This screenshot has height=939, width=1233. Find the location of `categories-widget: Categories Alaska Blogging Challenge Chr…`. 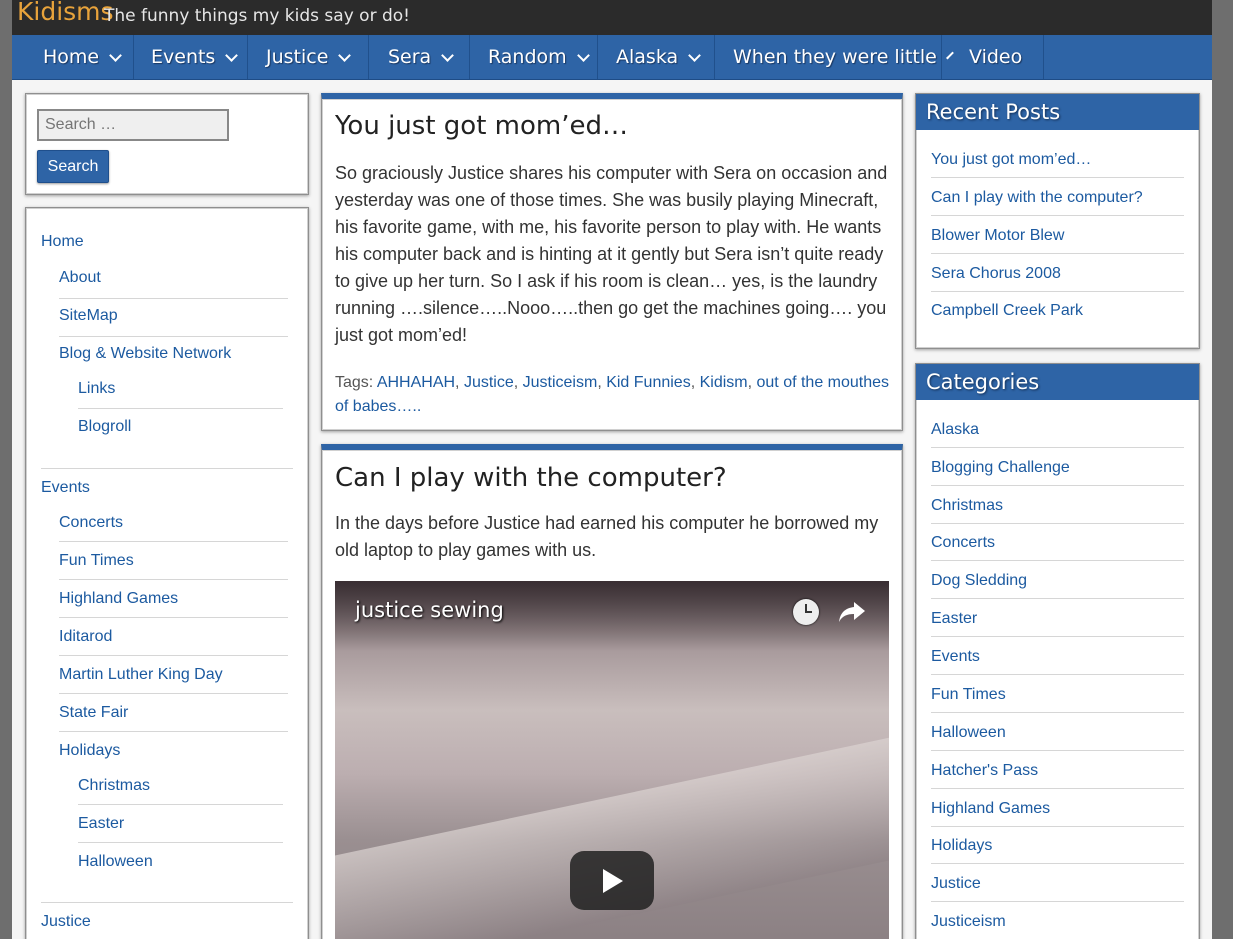

categories-widget: Categories Alaska Blogging Challenge Chr… is located at coordinates (1057, 651).